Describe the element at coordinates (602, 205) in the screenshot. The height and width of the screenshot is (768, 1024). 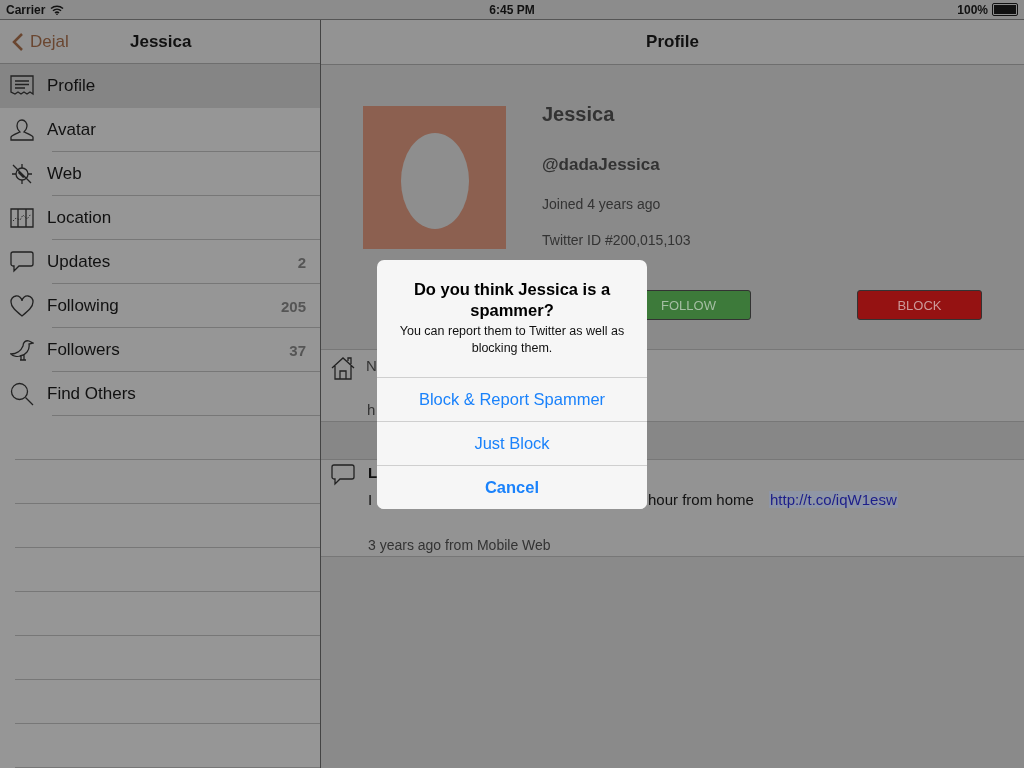
I see `joined-text: Joined 4 years ago` at that location.